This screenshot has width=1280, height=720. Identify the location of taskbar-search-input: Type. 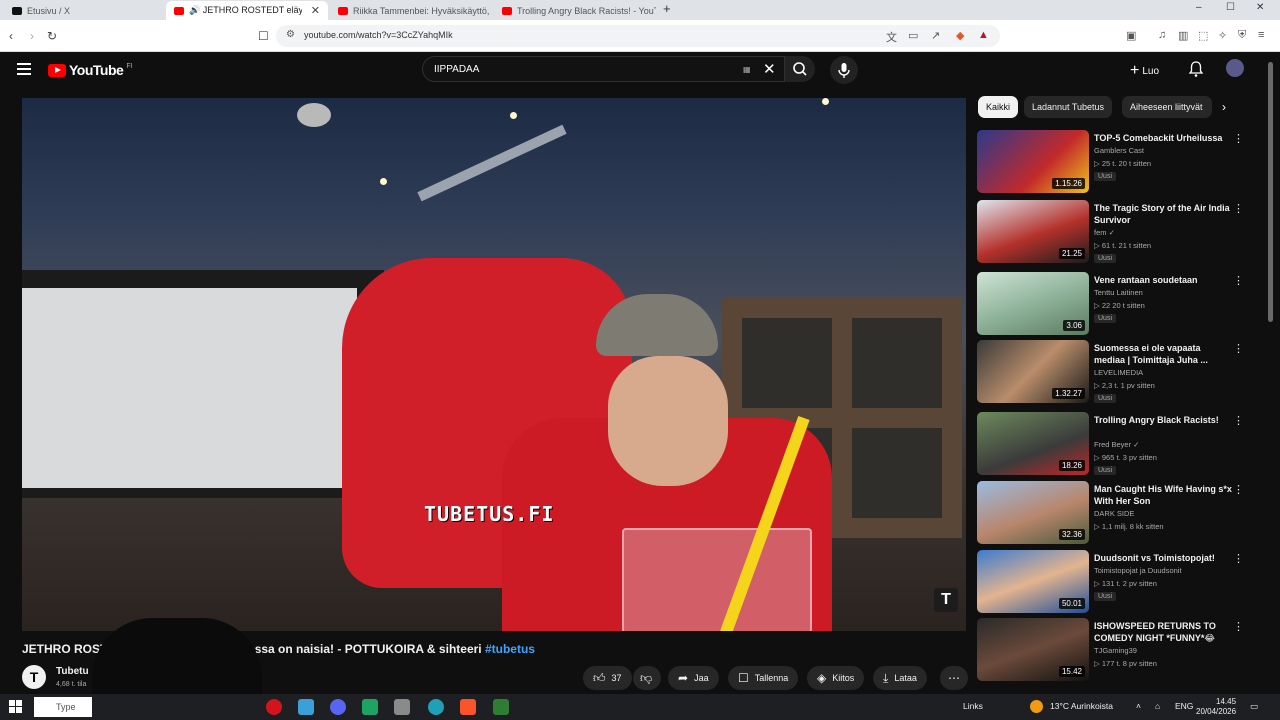
(63, 707).